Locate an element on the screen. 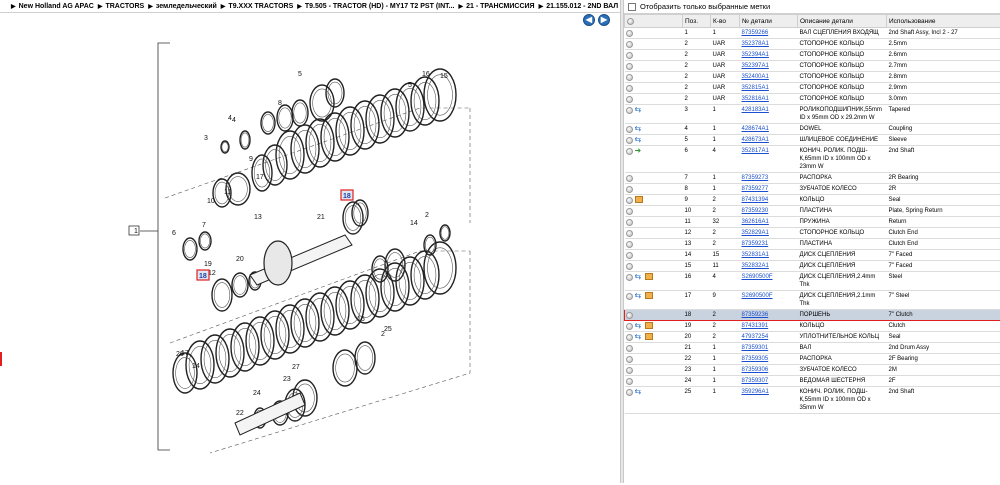  column-header: Поз. is located at coordinates (697, 21).